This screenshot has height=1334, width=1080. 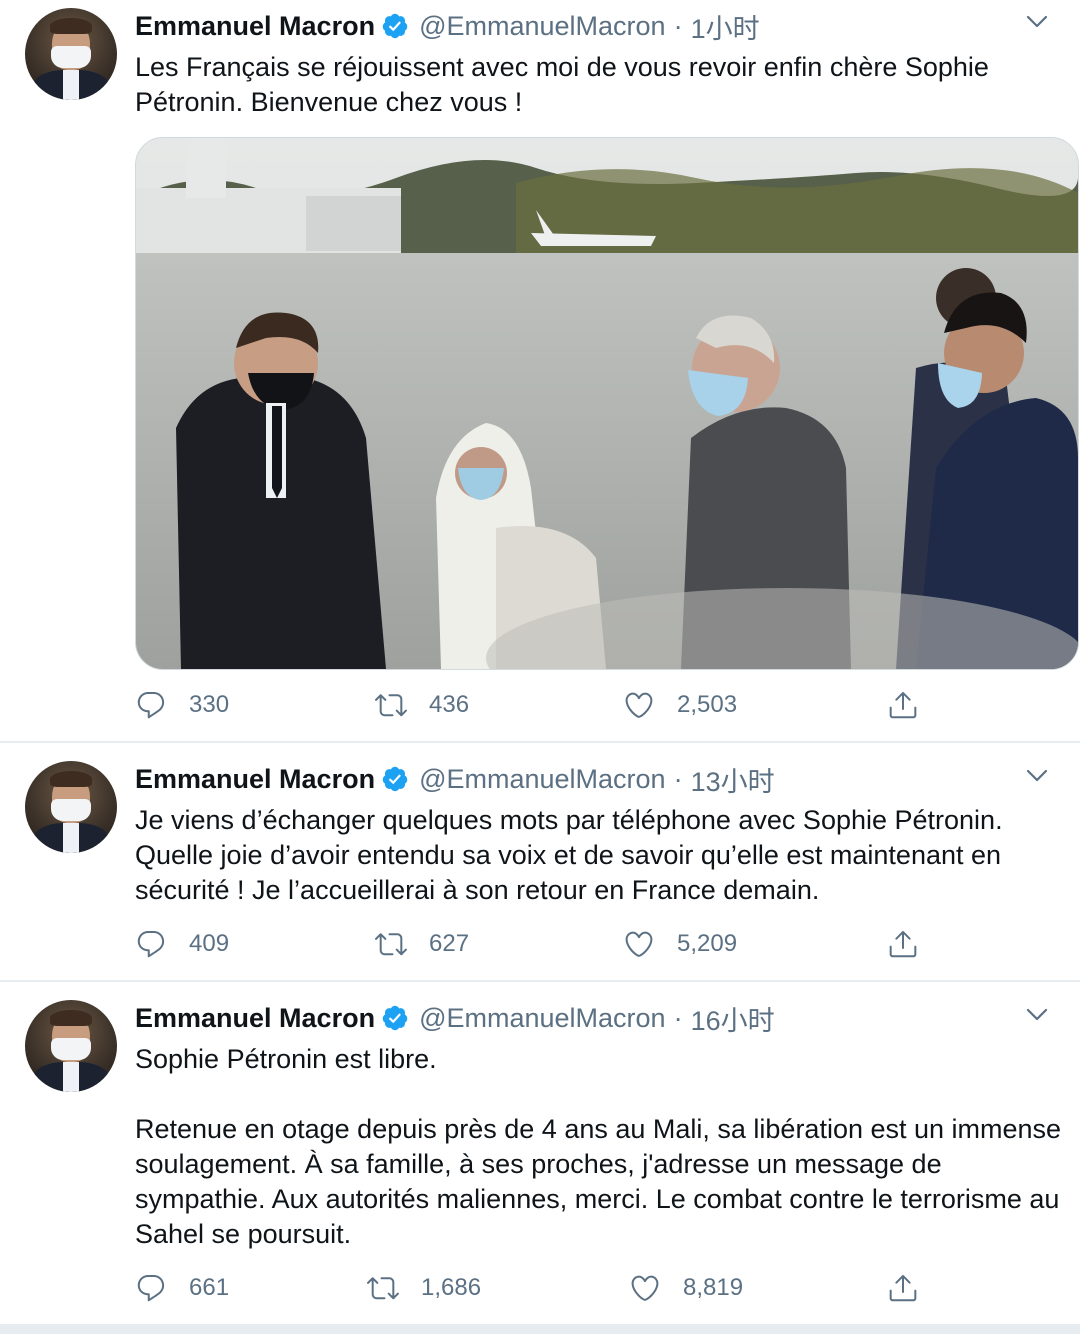 I want to click on like-button: 8,819, so click(x=686, y=1288).